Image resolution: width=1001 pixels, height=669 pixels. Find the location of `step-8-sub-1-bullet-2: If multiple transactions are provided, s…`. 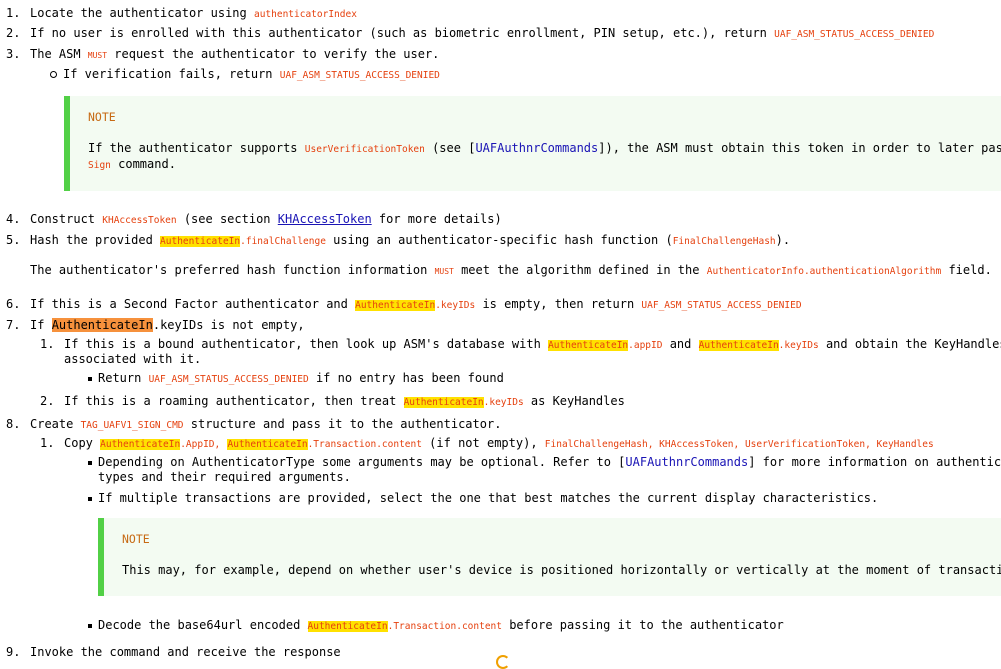

step-8-sub-1-bullet-2: If multiple transactions are provided, s… is located at coordinates (483, 498).